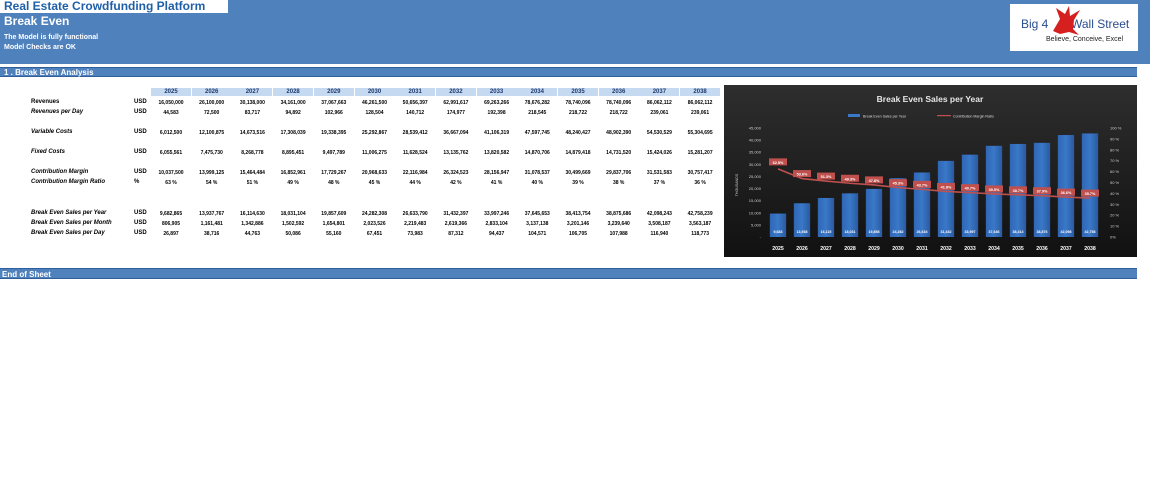 This screenshot has height=498, width=1150. What do you see at coordinates (211, 224) in the screenshot?
I see `table-cell: 1,161,481` at bounding box center [211, 224].